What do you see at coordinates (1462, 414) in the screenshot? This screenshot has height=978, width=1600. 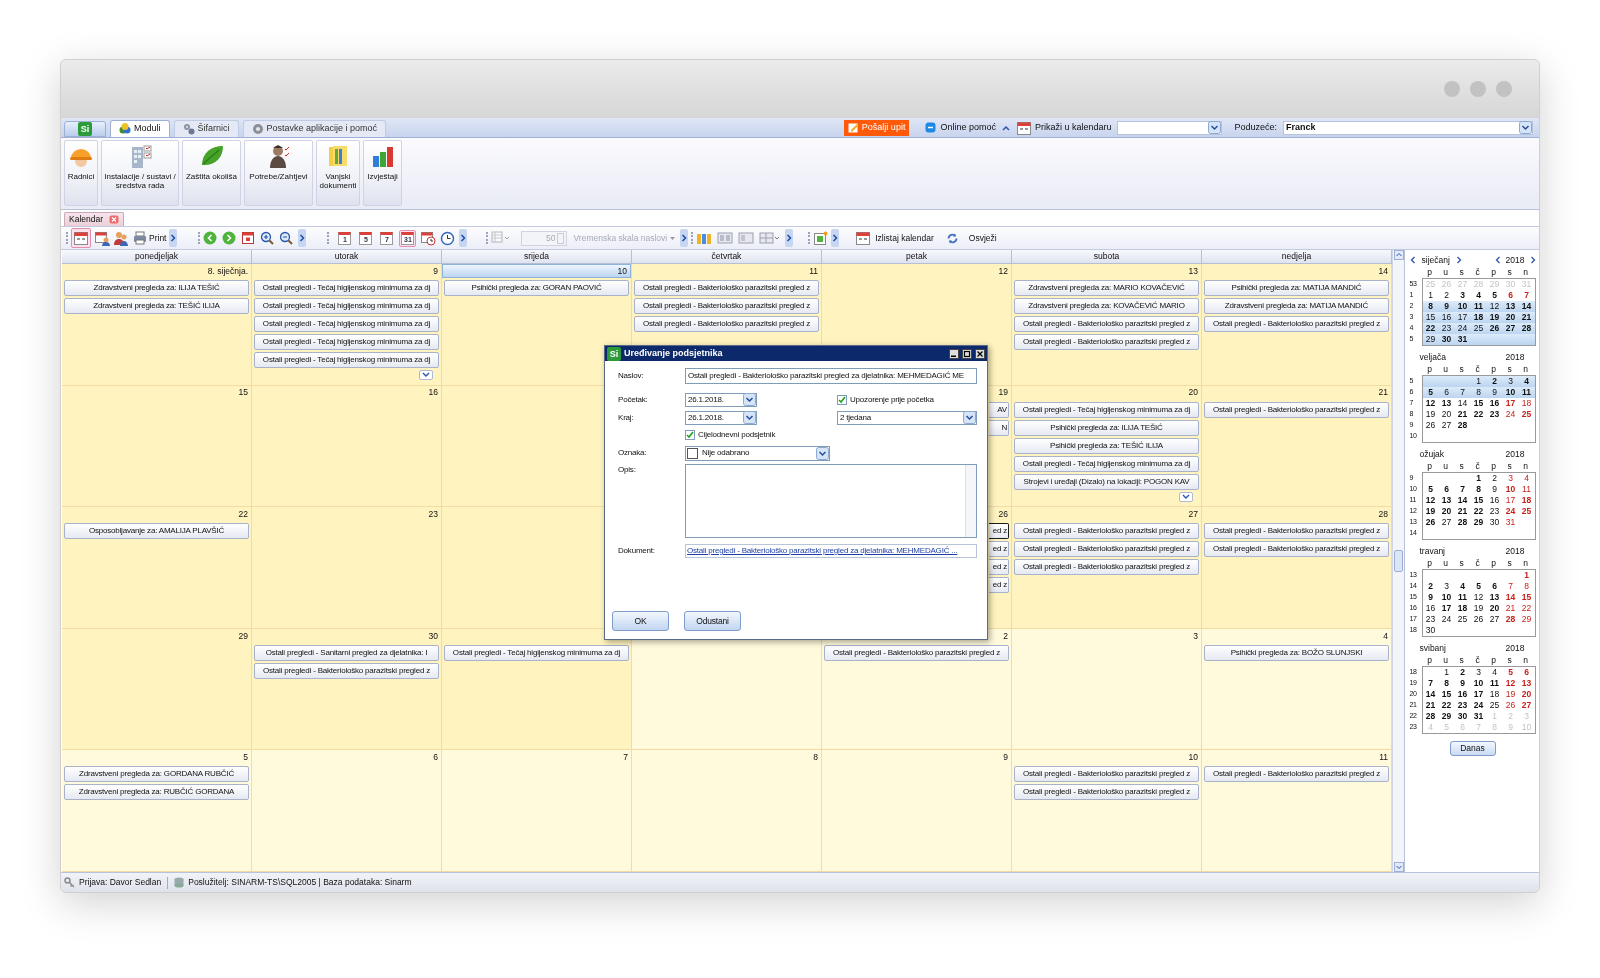 I see `calendar-day: 21` at bounding box center [1462, 414].